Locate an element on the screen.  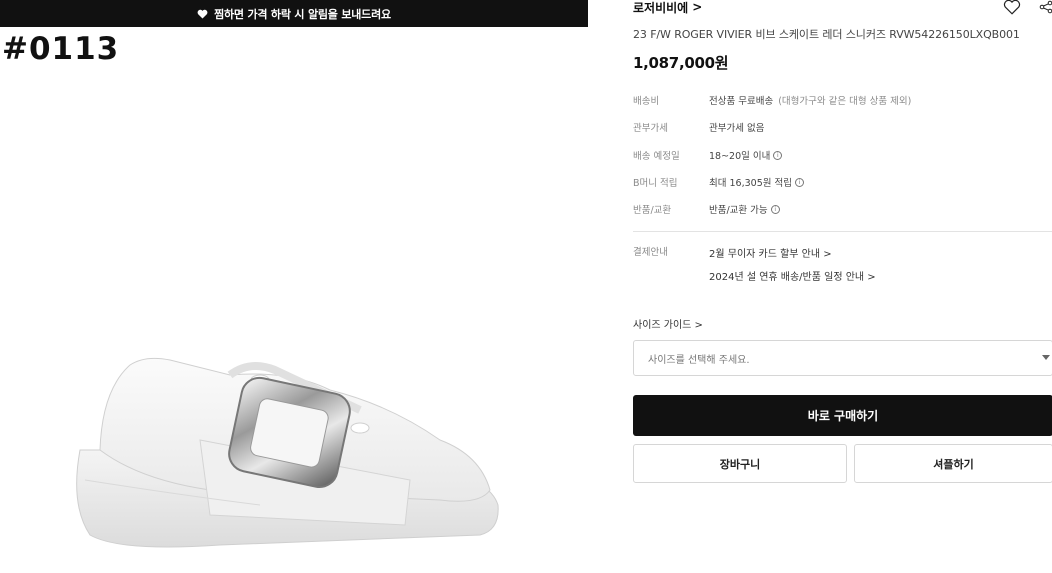
chevron-down-icon is located at coordinates (1046, 357).